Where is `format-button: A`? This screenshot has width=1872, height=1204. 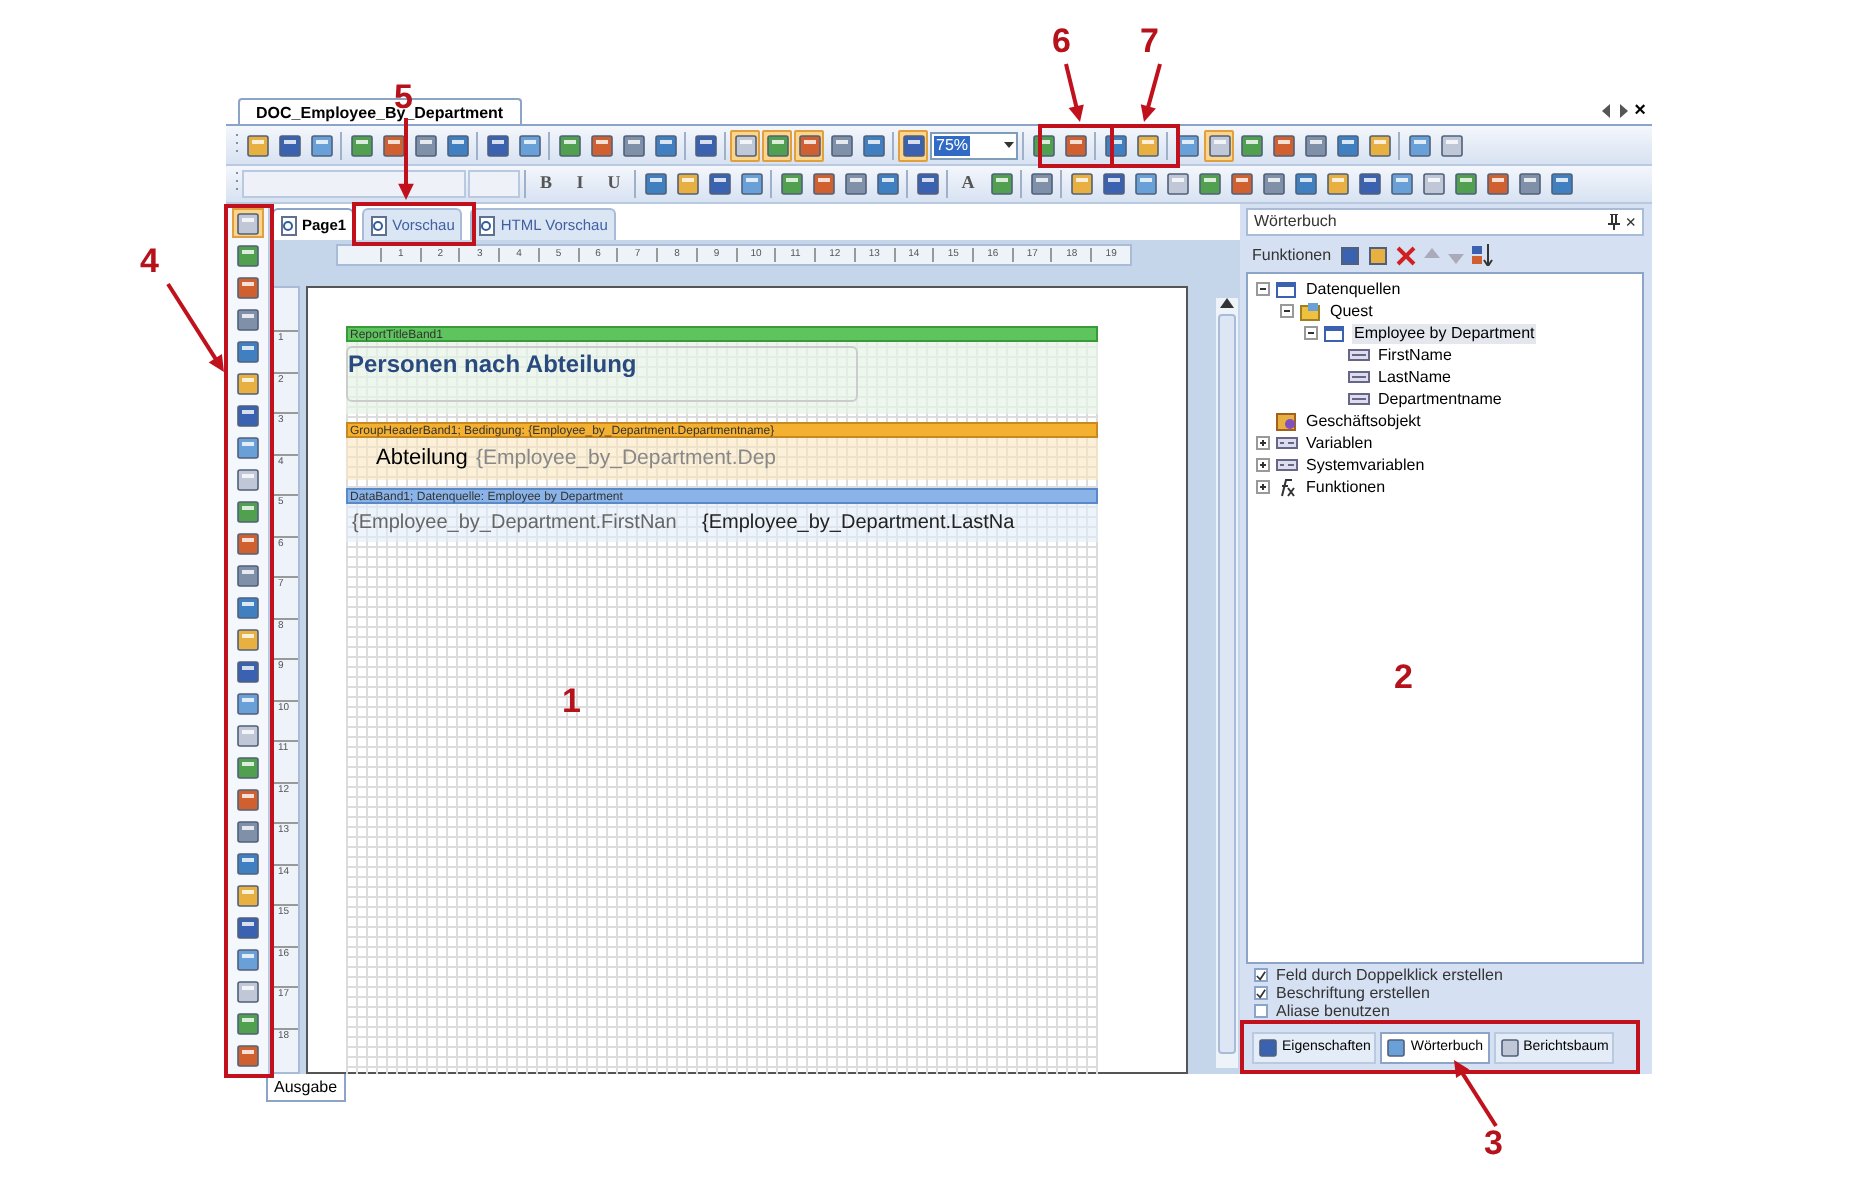 format-button: A is located at coordinates (968, 184).